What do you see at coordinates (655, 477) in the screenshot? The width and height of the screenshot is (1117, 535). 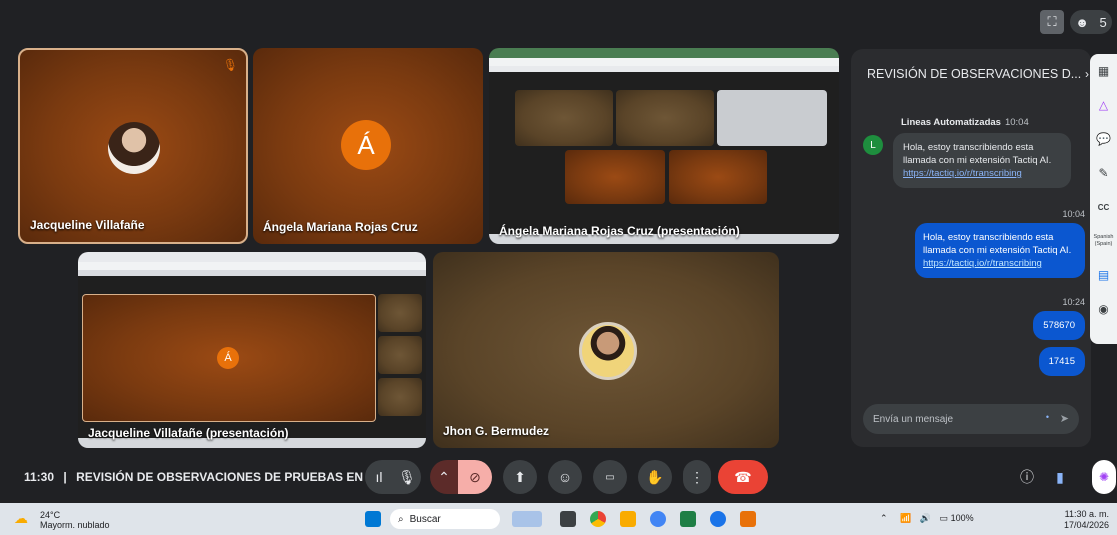 I see `raise-hand-button: ✋` at bounding box center [655, 477].